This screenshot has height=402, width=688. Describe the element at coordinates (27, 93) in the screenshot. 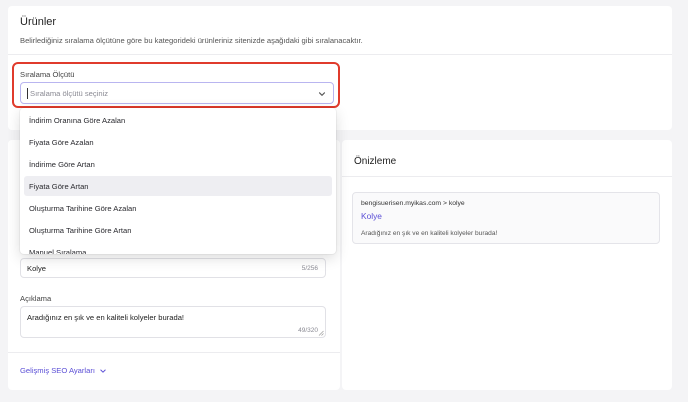

I see `text-cursor` at that location.